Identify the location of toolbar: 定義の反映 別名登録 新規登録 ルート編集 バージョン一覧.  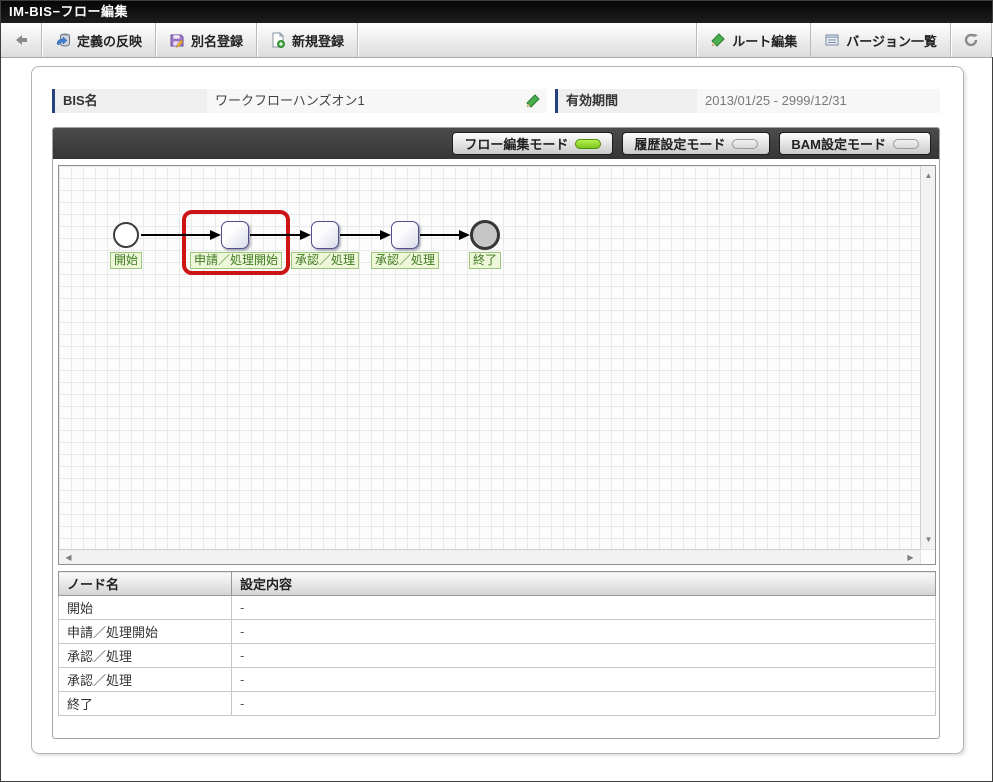
(496, 40).